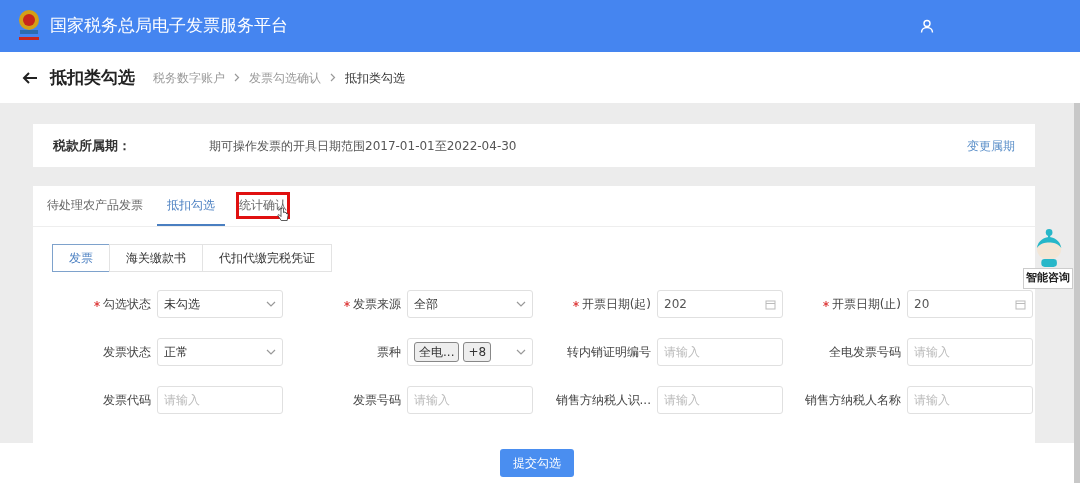 Image resolution: width=1080 pixels, height=483 pixels. Describe the element at coordinates (609, 352) in the screenshot. I see `field-label: 转内销证明编号` at that location.